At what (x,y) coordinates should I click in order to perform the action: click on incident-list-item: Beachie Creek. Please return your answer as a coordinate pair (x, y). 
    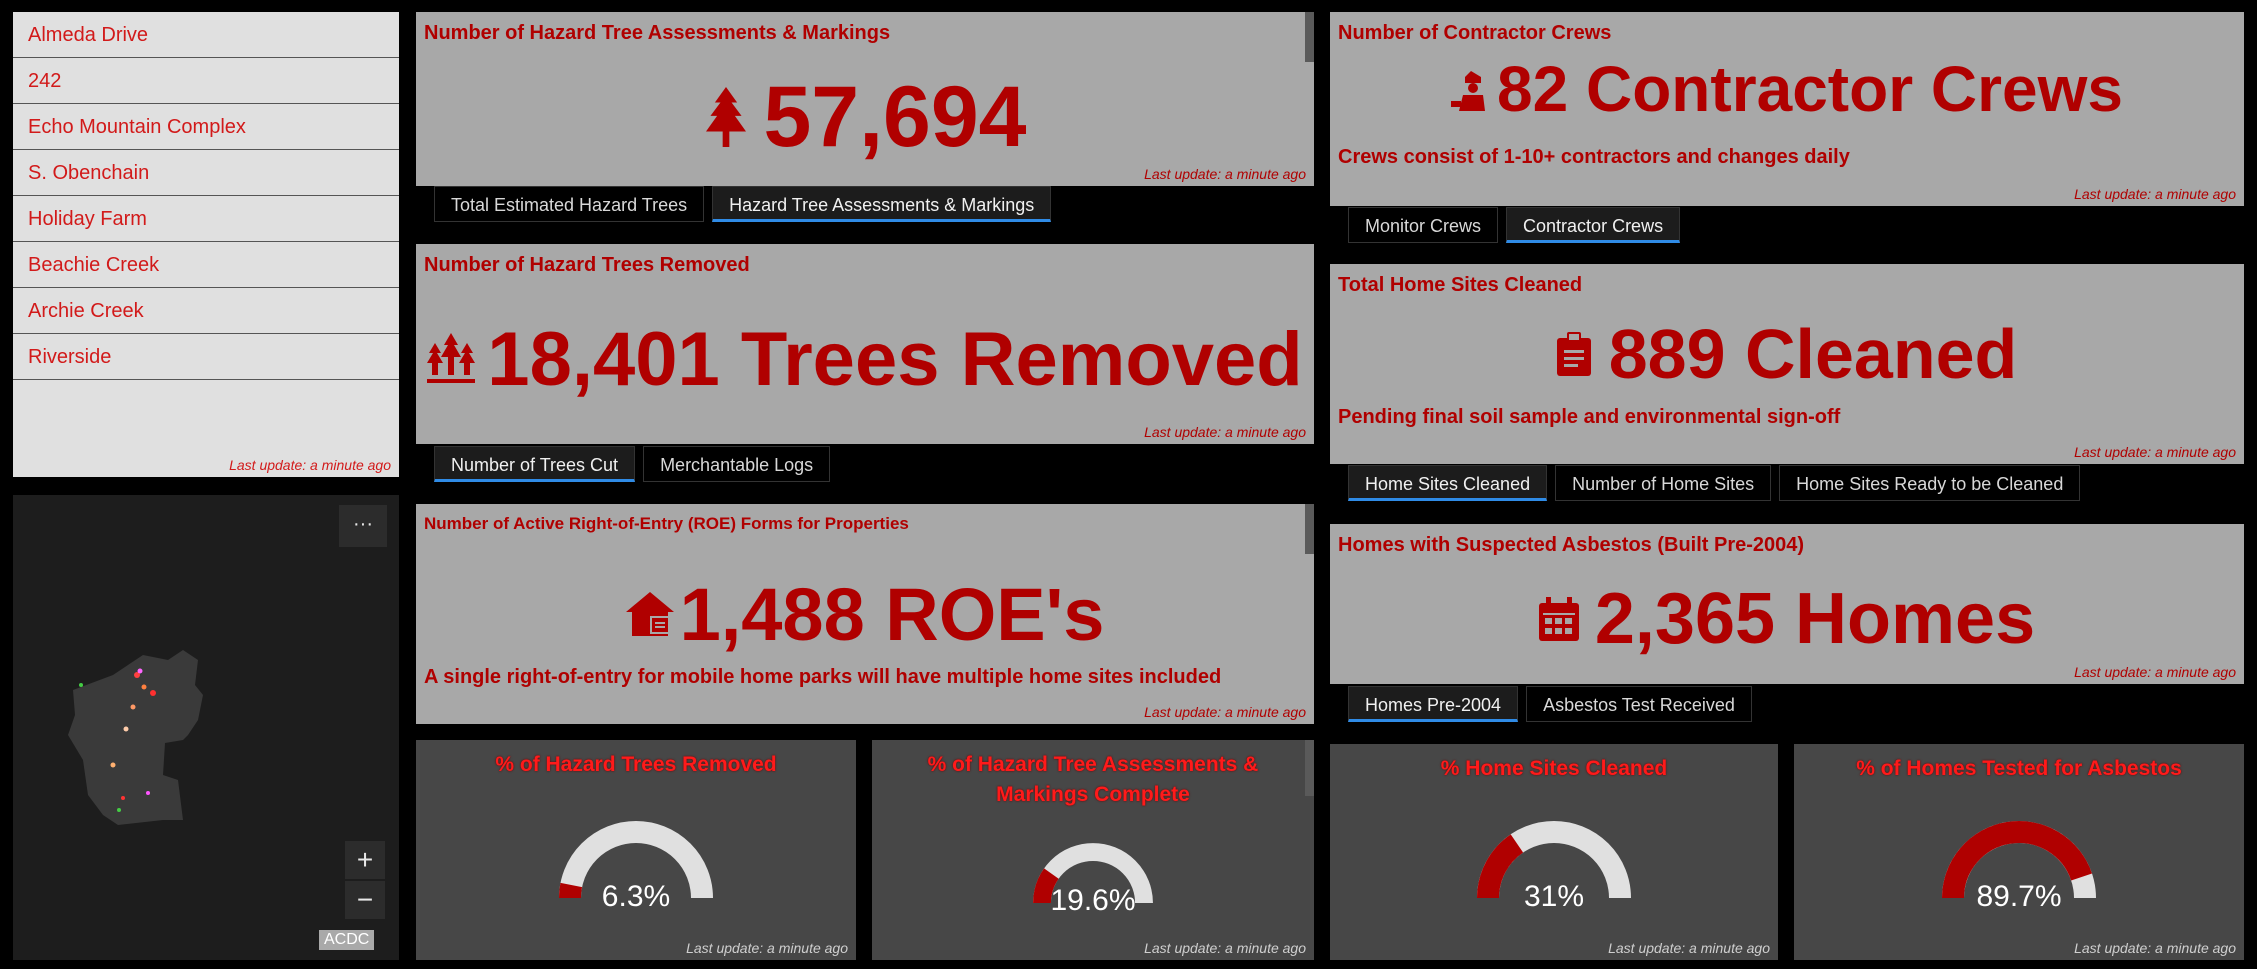
    Looking at the image, I should click on (206, 265).